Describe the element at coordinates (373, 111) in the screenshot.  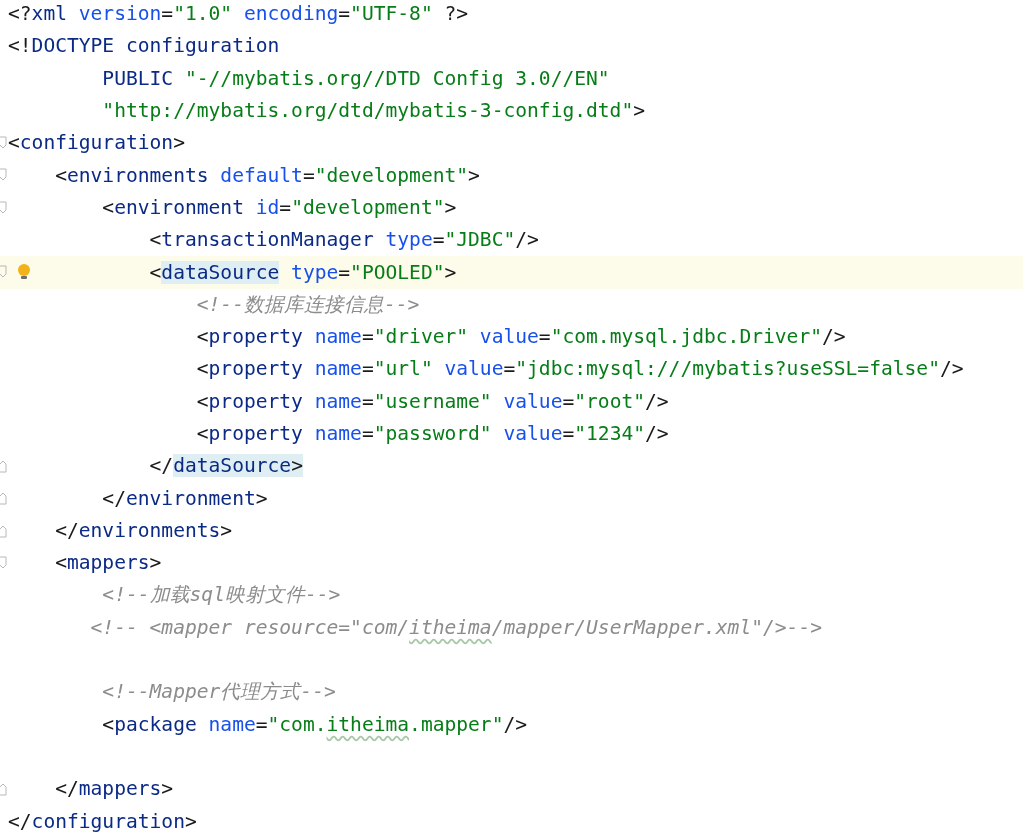
I see `code-line: "http://mybatis.org/dtd/mybatis-3-config.dtd">` at that location.